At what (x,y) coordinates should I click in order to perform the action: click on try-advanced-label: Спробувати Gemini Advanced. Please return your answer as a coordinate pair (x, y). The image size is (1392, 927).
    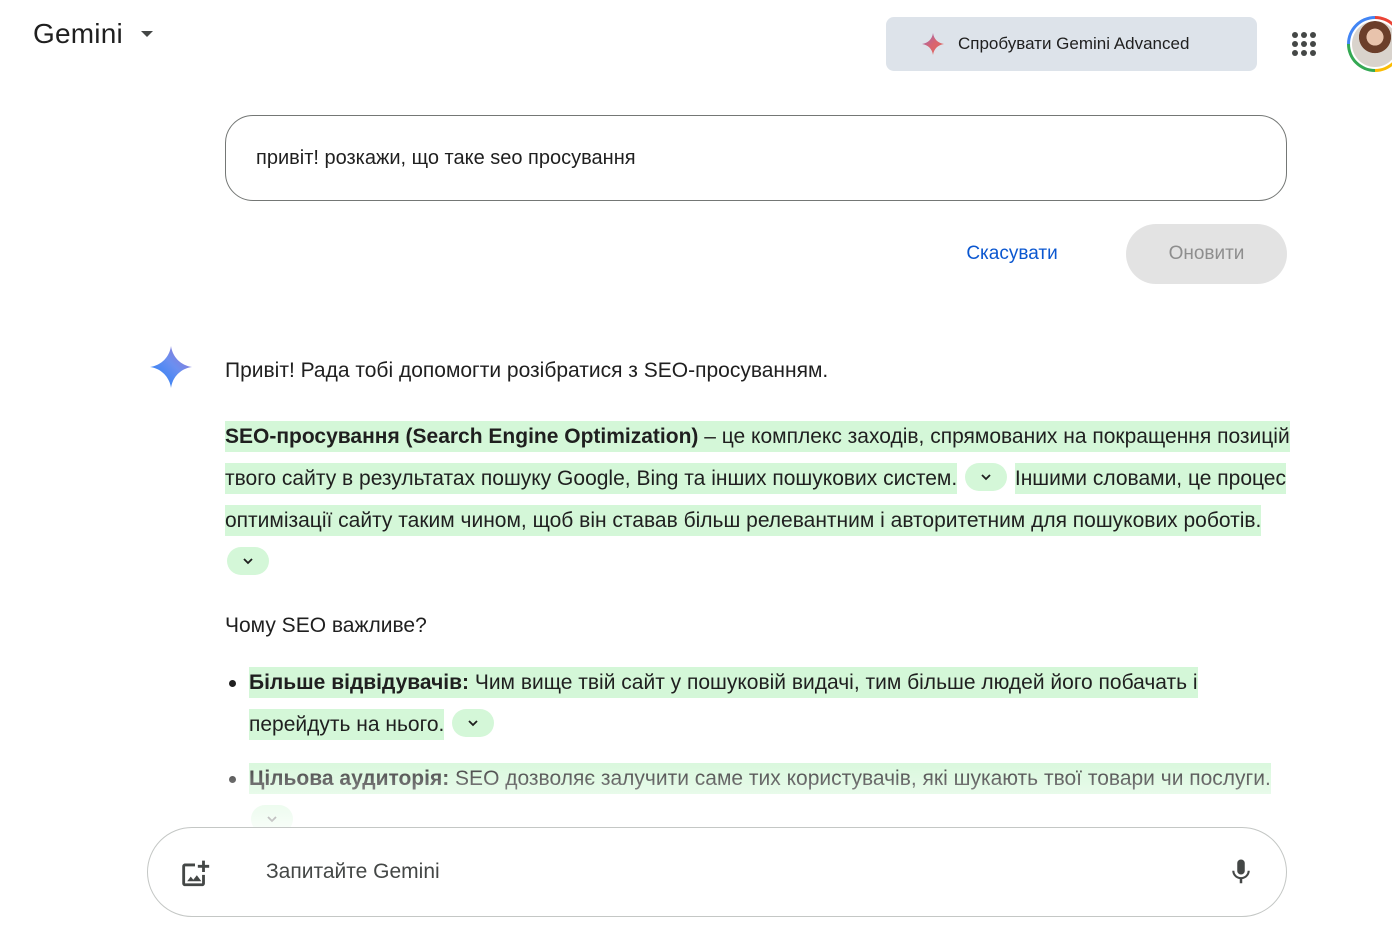
    Looking at the image, I should click on (1074, 43).